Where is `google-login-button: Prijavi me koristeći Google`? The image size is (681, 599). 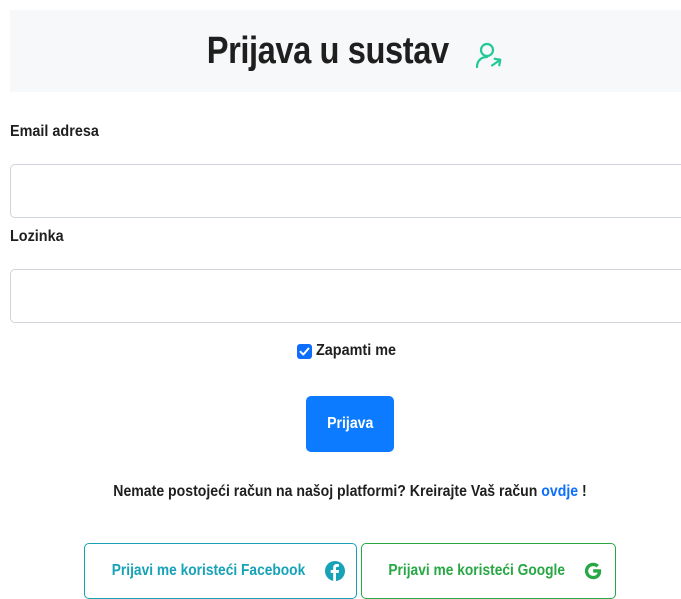 google-login-button: Prijavi me koristeći Google is located at coordinates (488, 571).